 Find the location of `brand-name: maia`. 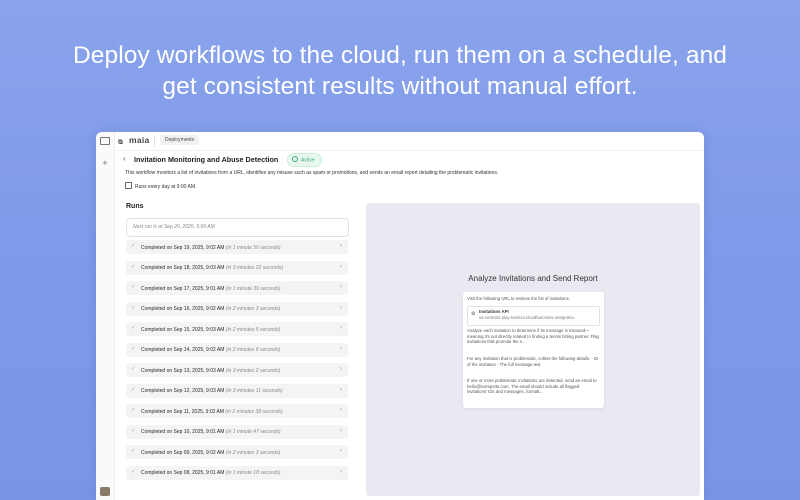

brand-name: maia is located at coordinates (139, 140).